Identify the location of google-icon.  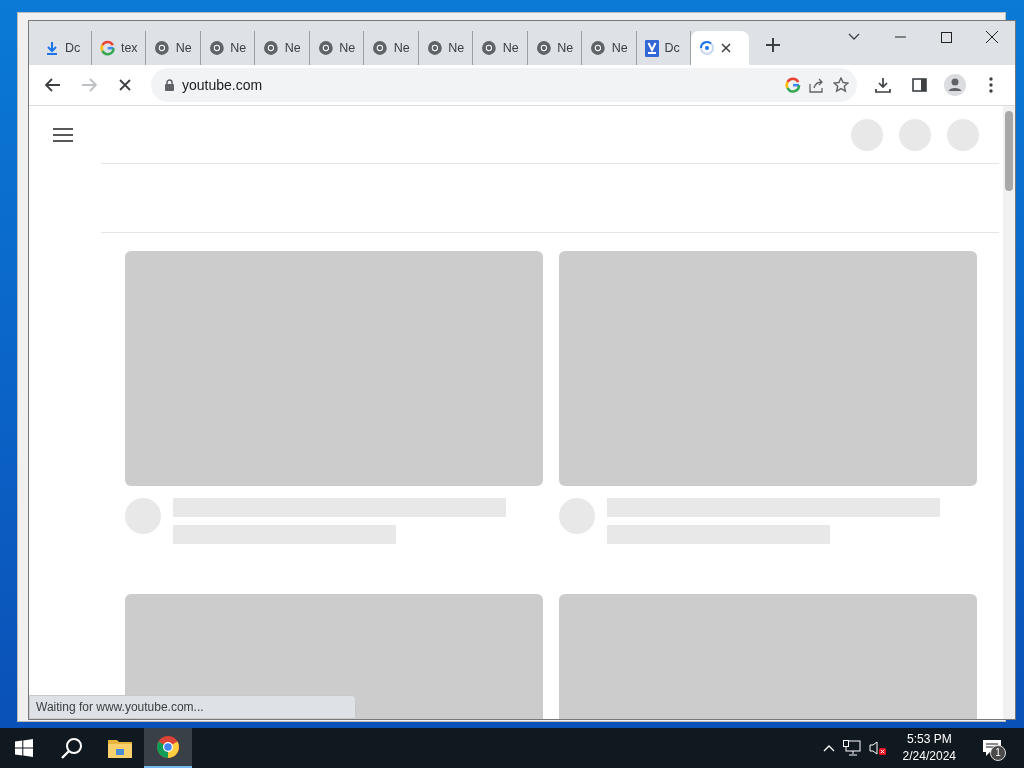
(107, 48).